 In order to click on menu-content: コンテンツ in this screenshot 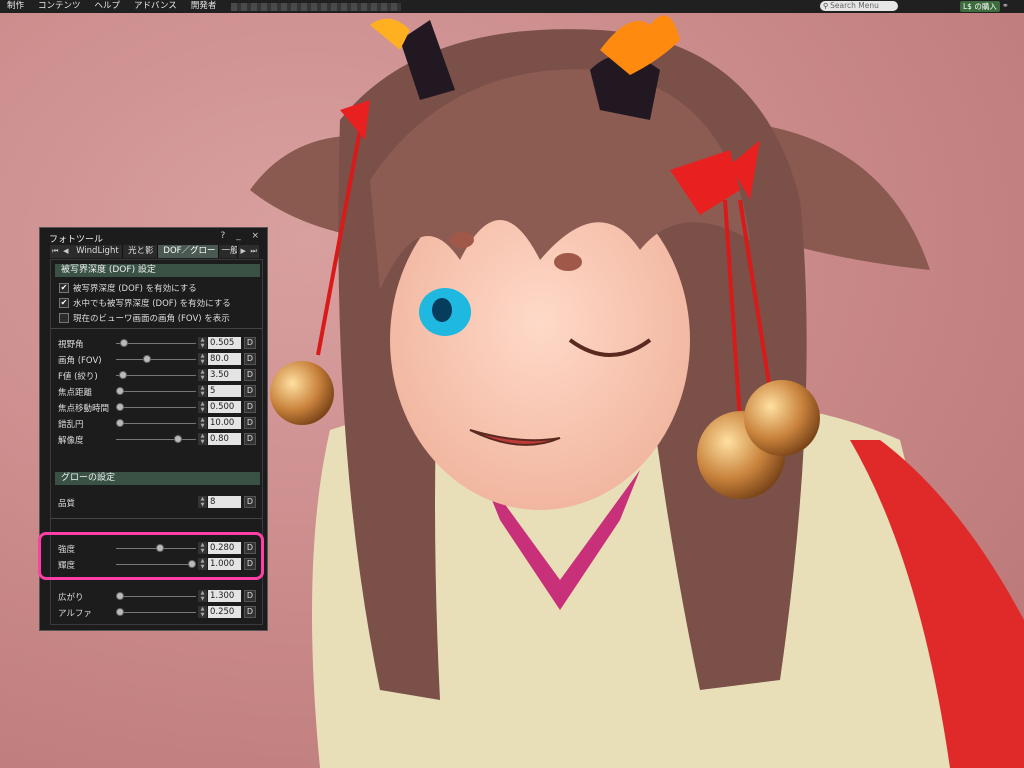, I will do `click(59, 6)`.